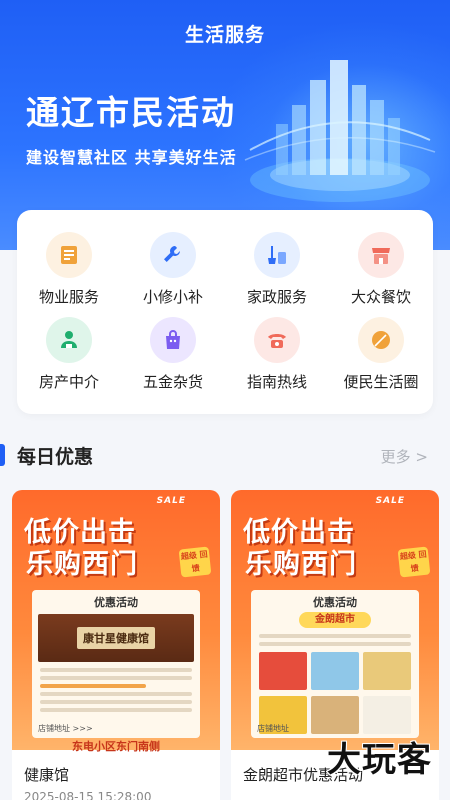 Image resolution: width=450 pixels, height=800 pixels. I want to click on service-label: 家政服务, so click(276, 297).